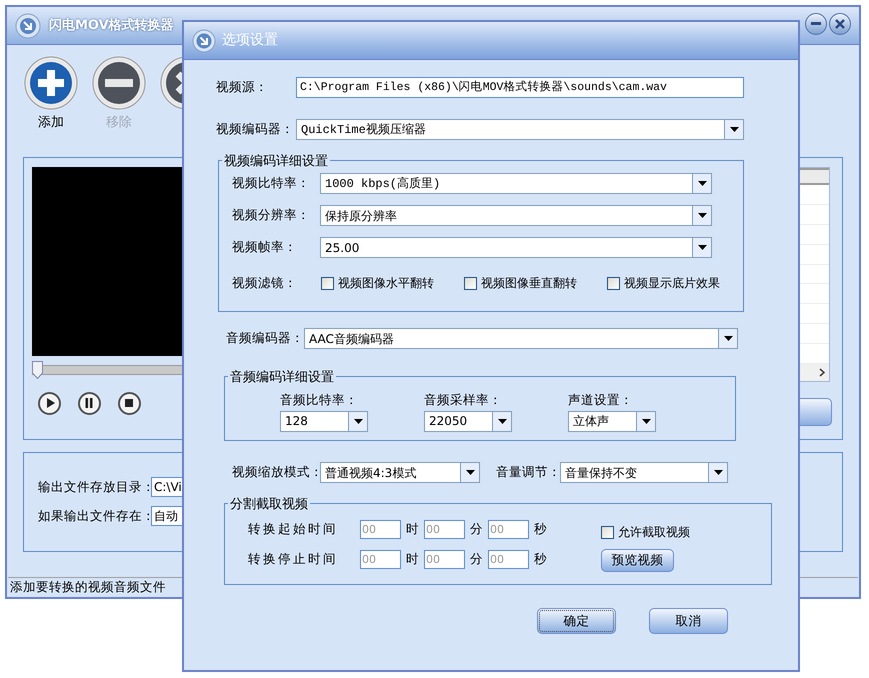  I want to click on minus-icon, so click(119, 83).